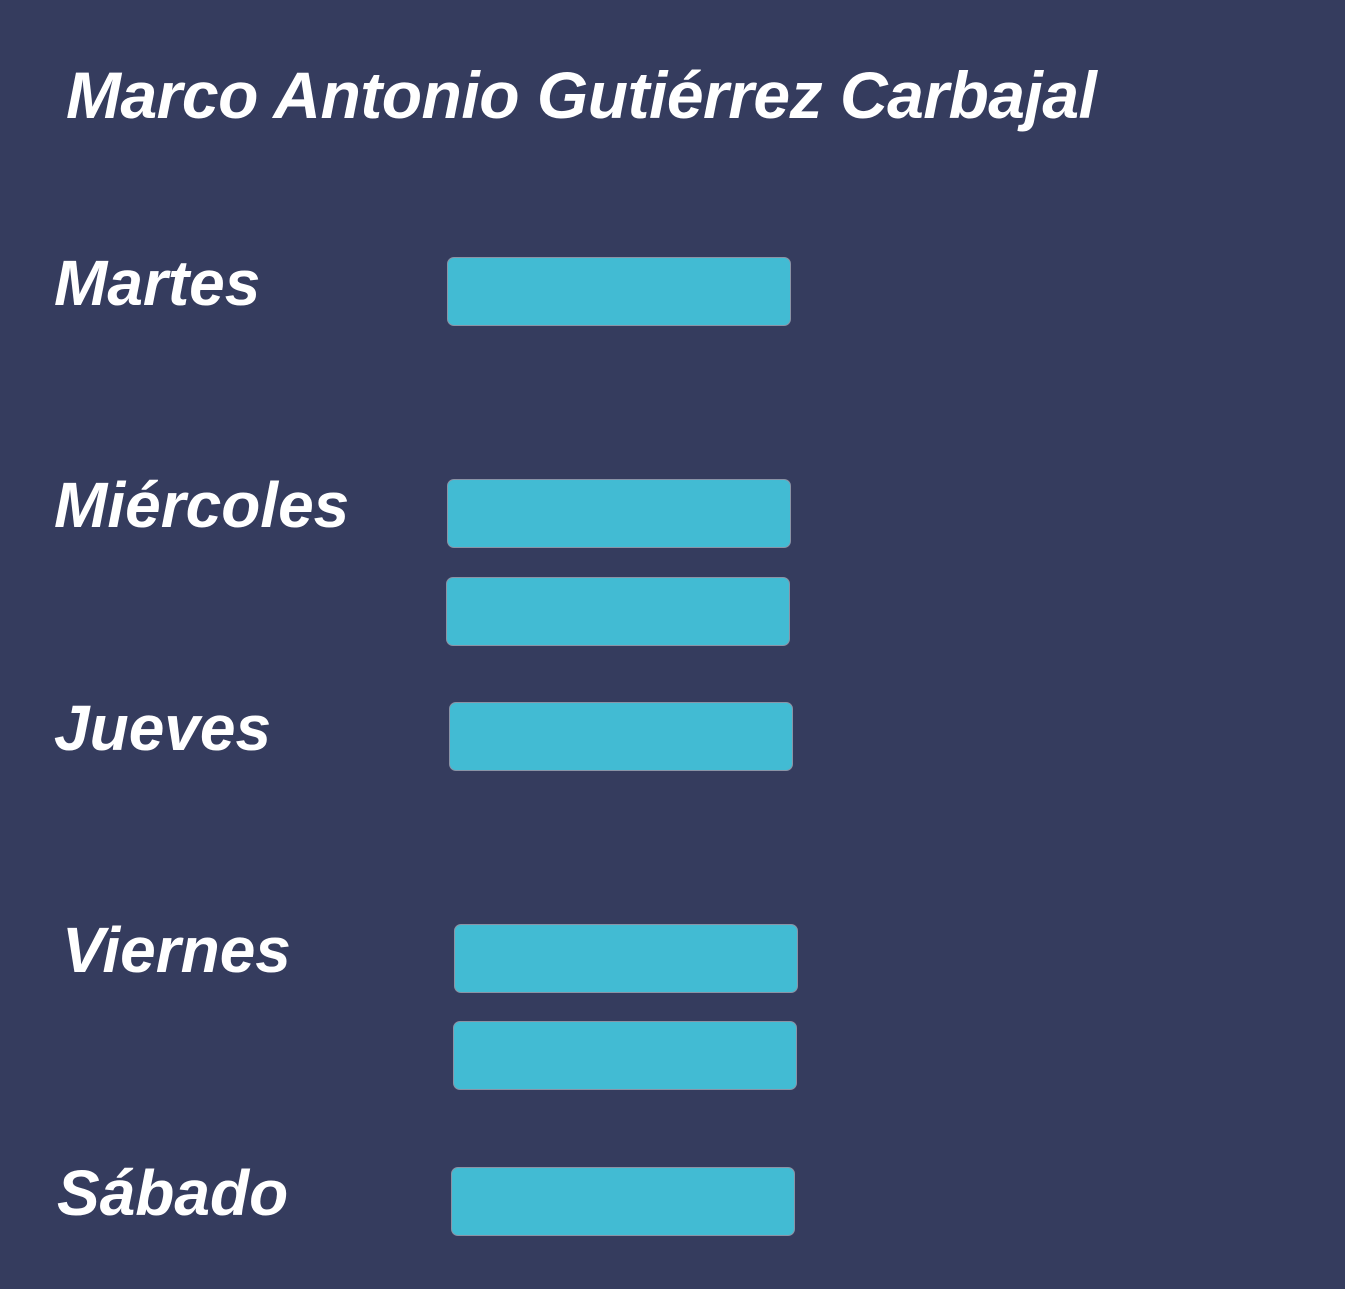  What do you see at coordinates (173, 1193) in the screenshot?
I see `day-label-sabado: Sábado` at bounding box center [173, 1193].